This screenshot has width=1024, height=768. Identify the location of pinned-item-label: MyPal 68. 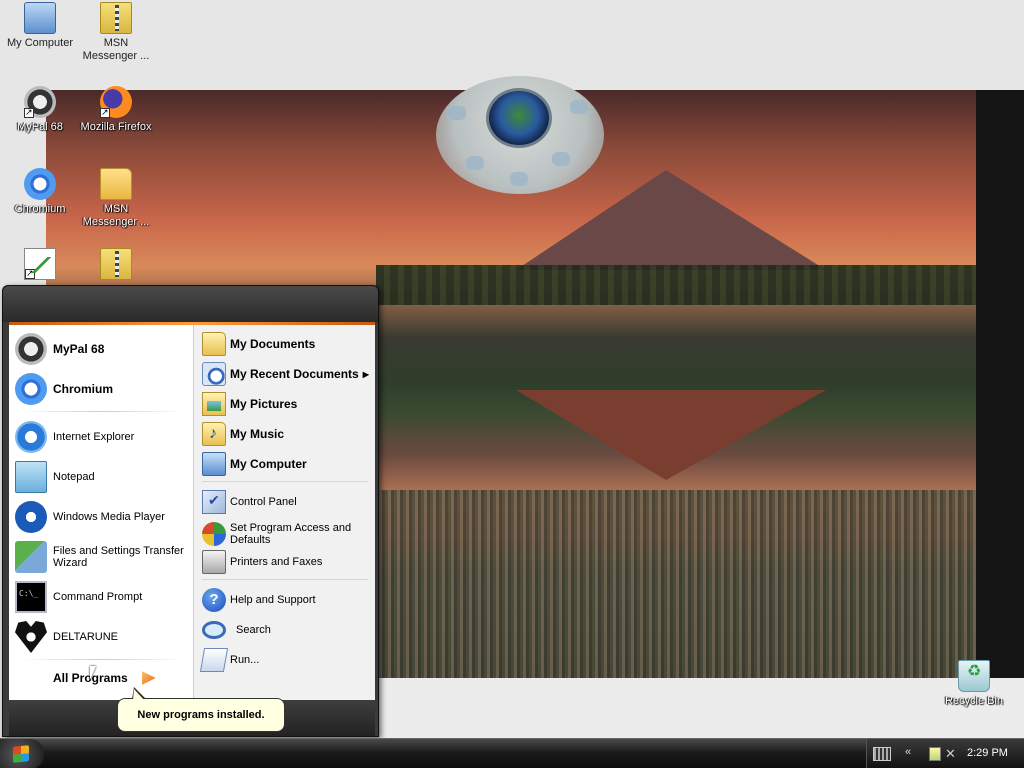
(79, 349).